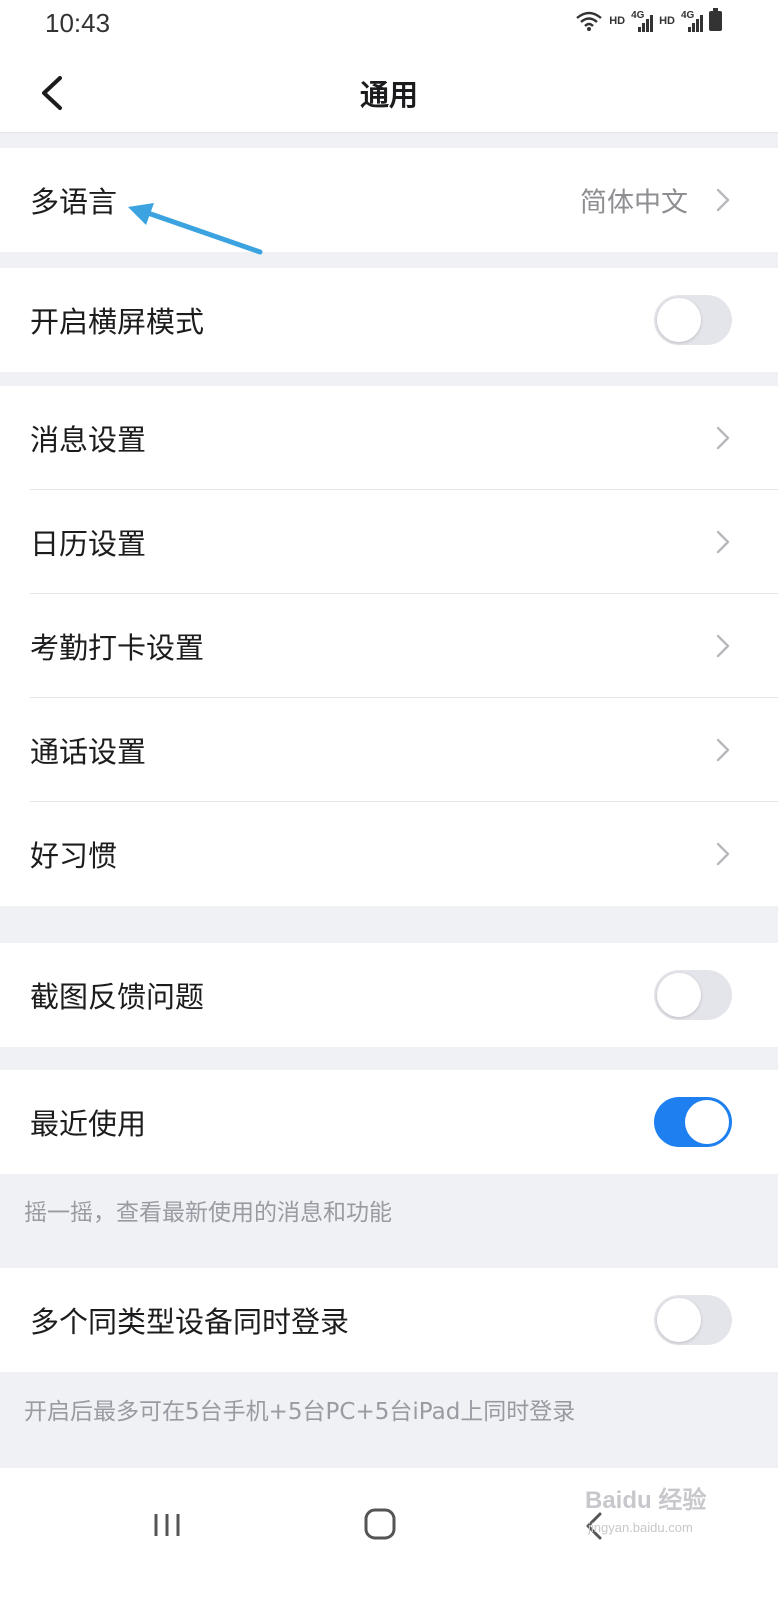 The height and width of the screenshot is (1600, 778). I want to click on screenshot-feedback-toggle, so click(693, 995).